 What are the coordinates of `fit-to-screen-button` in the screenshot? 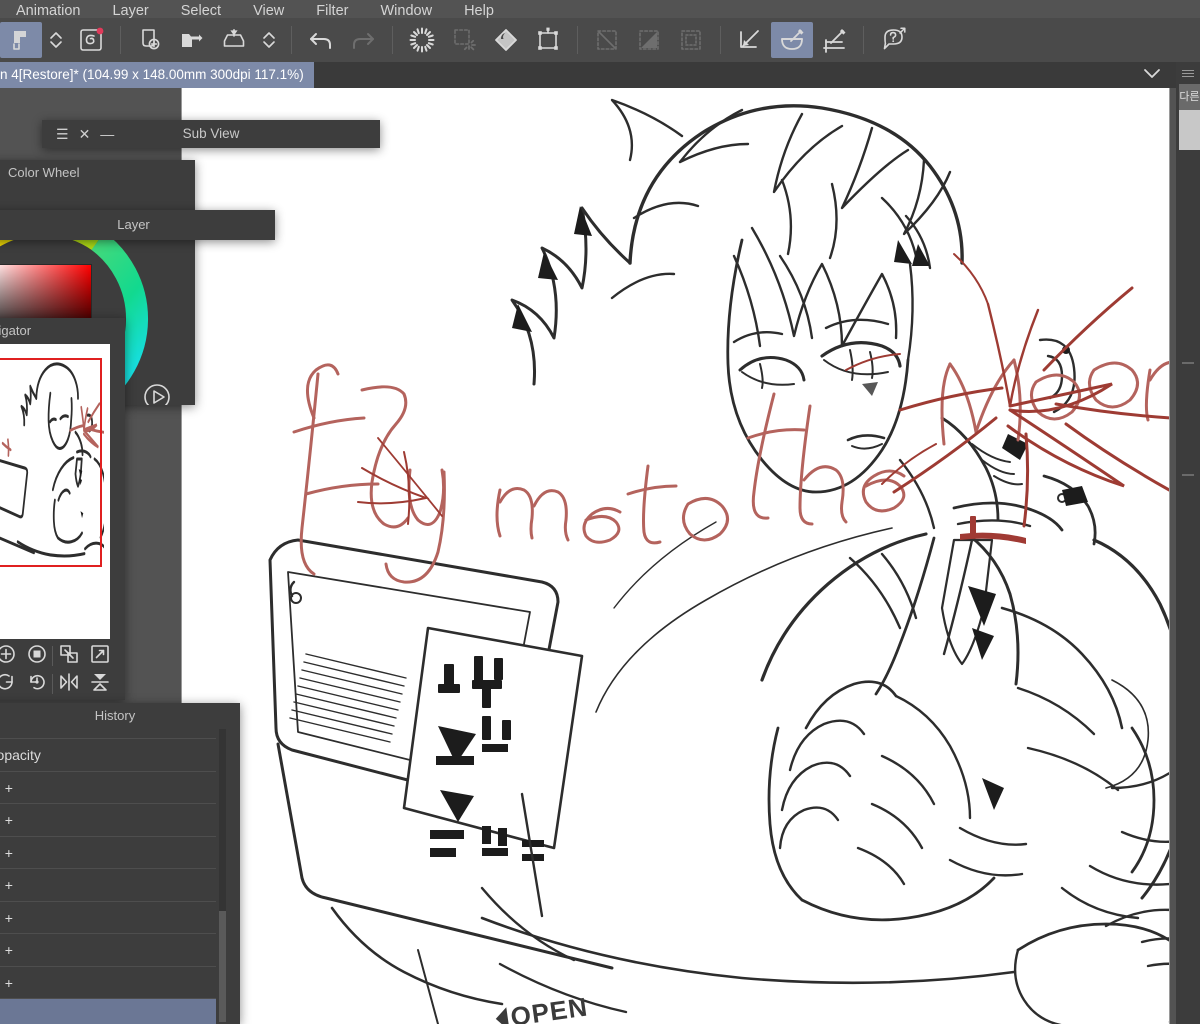 It's located at (36, 656).